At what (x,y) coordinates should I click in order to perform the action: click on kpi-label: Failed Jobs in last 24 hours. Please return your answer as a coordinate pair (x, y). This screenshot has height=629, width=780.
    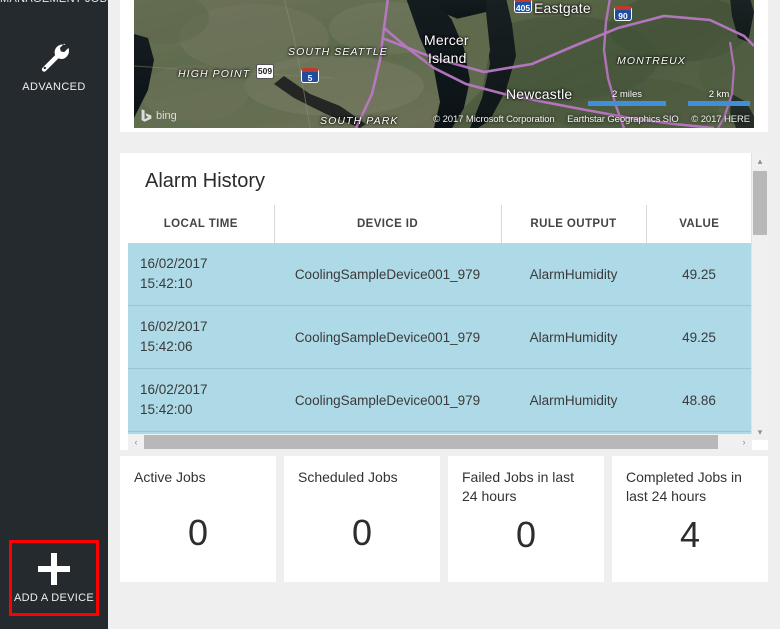
    Looking at the image, I should click on (518, 486).